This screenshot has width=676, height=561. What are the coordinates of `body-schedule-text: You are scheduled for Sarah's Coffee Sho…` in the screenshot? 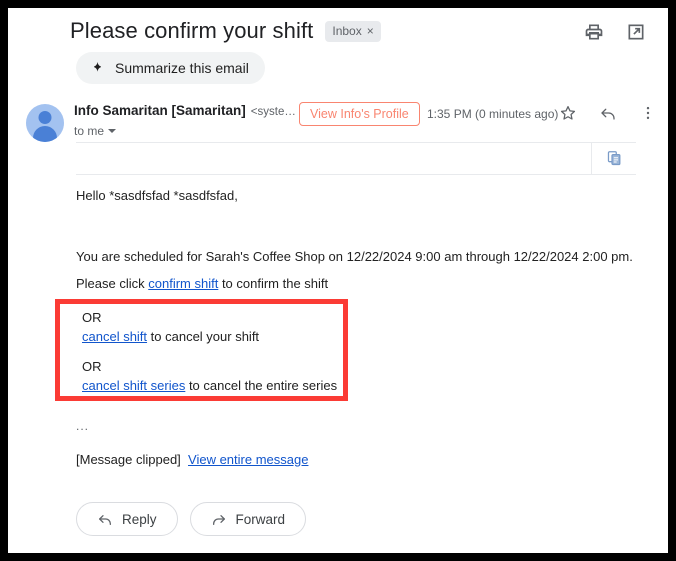 It's located at (354, 256).